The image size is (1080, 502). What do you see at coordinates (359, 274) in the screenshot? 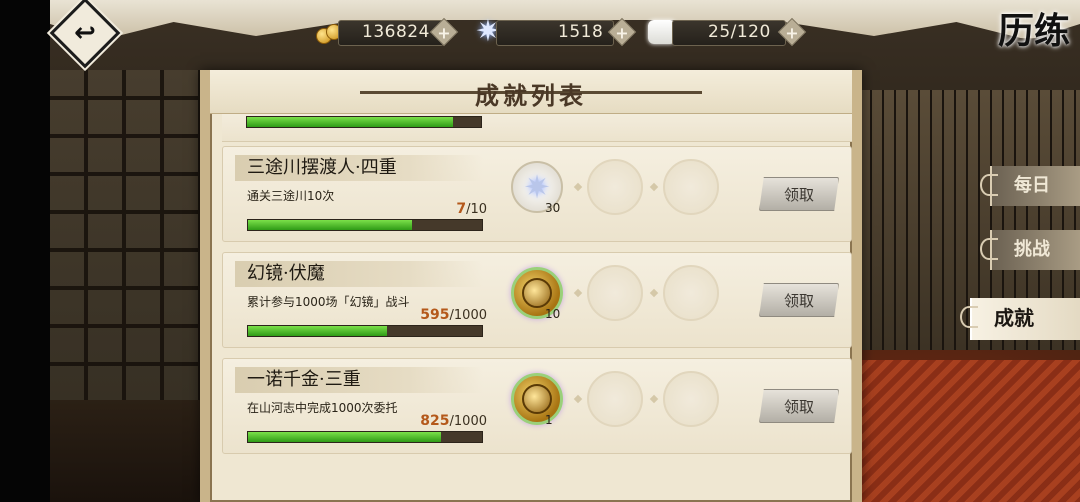
I see `achievement-title: 幻镜·伏魔` at bounding box center [359, 274].